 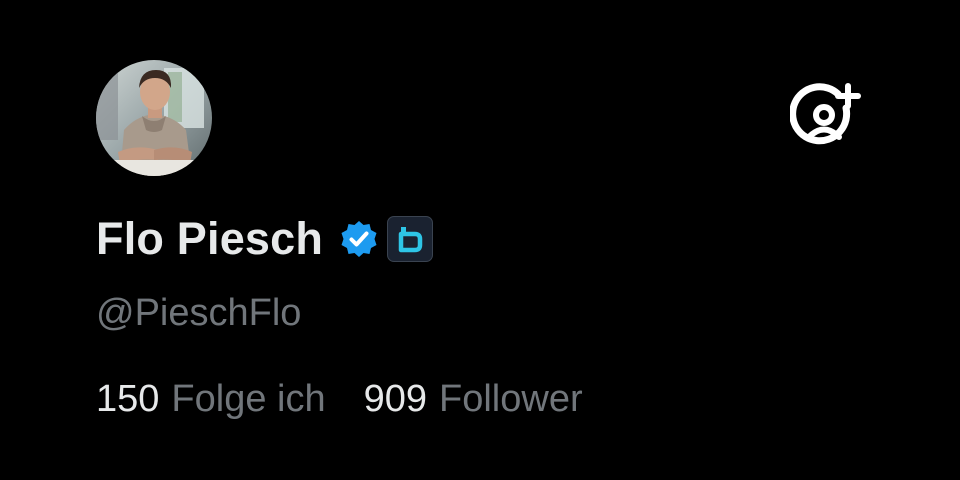 I want to click on following-stat: 150 Folge ich, so click(x=211, y=399).